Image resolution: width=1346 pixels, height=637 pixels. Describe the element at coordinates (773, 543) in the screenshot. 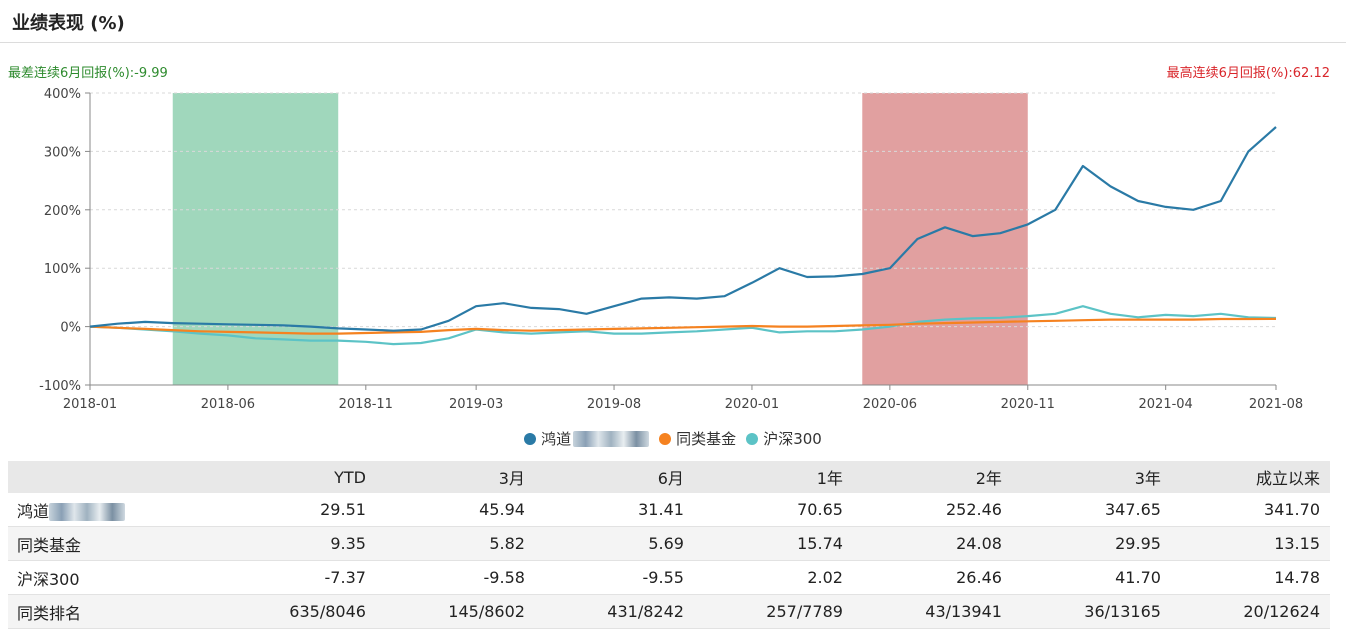

I see `table-cell: 15.74` at that location.